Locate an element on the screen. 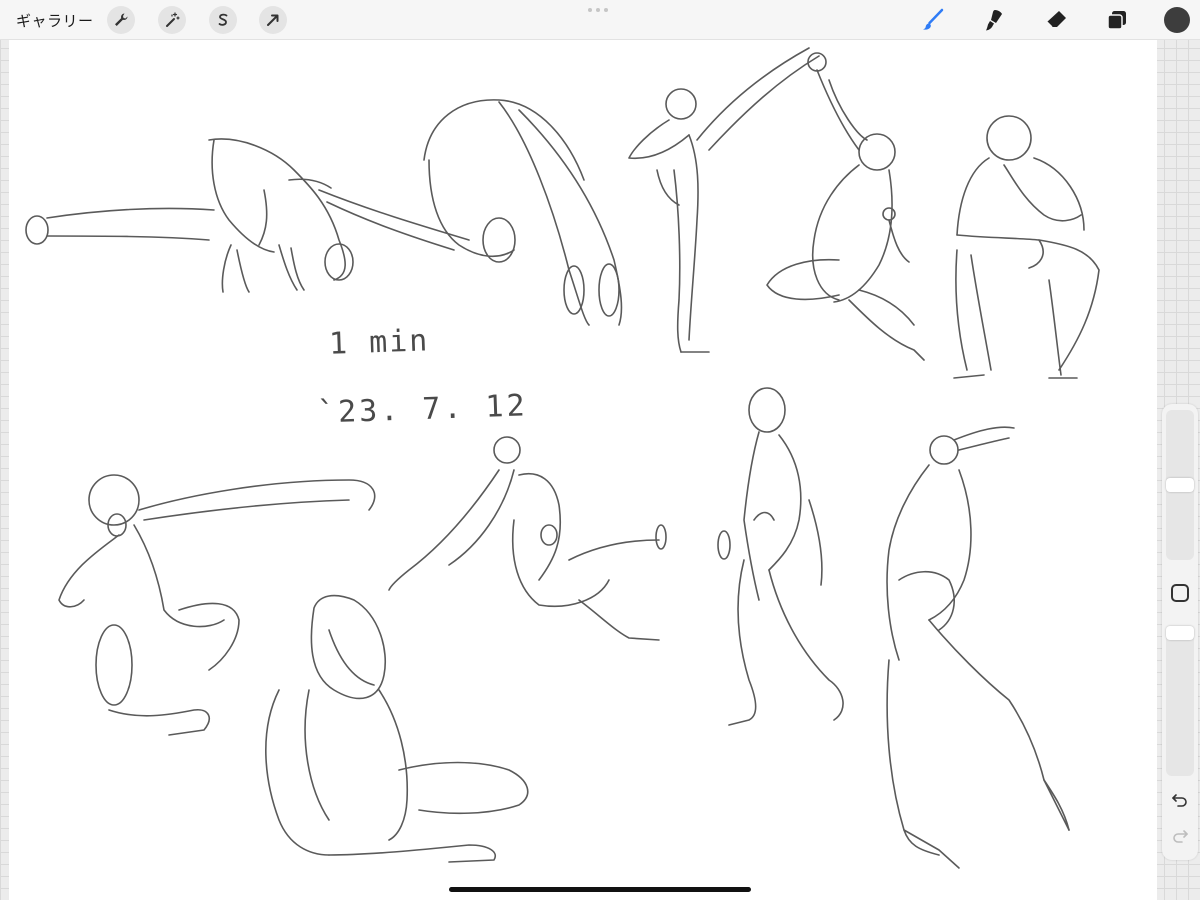 The height and width of the screenshot is (900, 1200). magic-wand-icon is located at coordinates (173, 19).